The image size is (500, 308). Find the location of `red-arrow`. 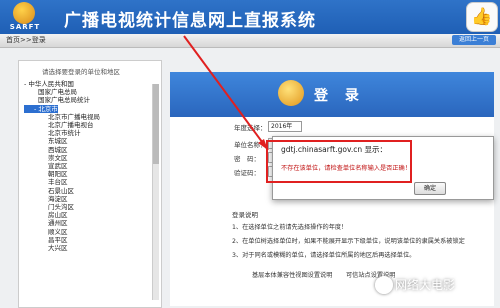

red-arrow is located at coordinates (226, 93).